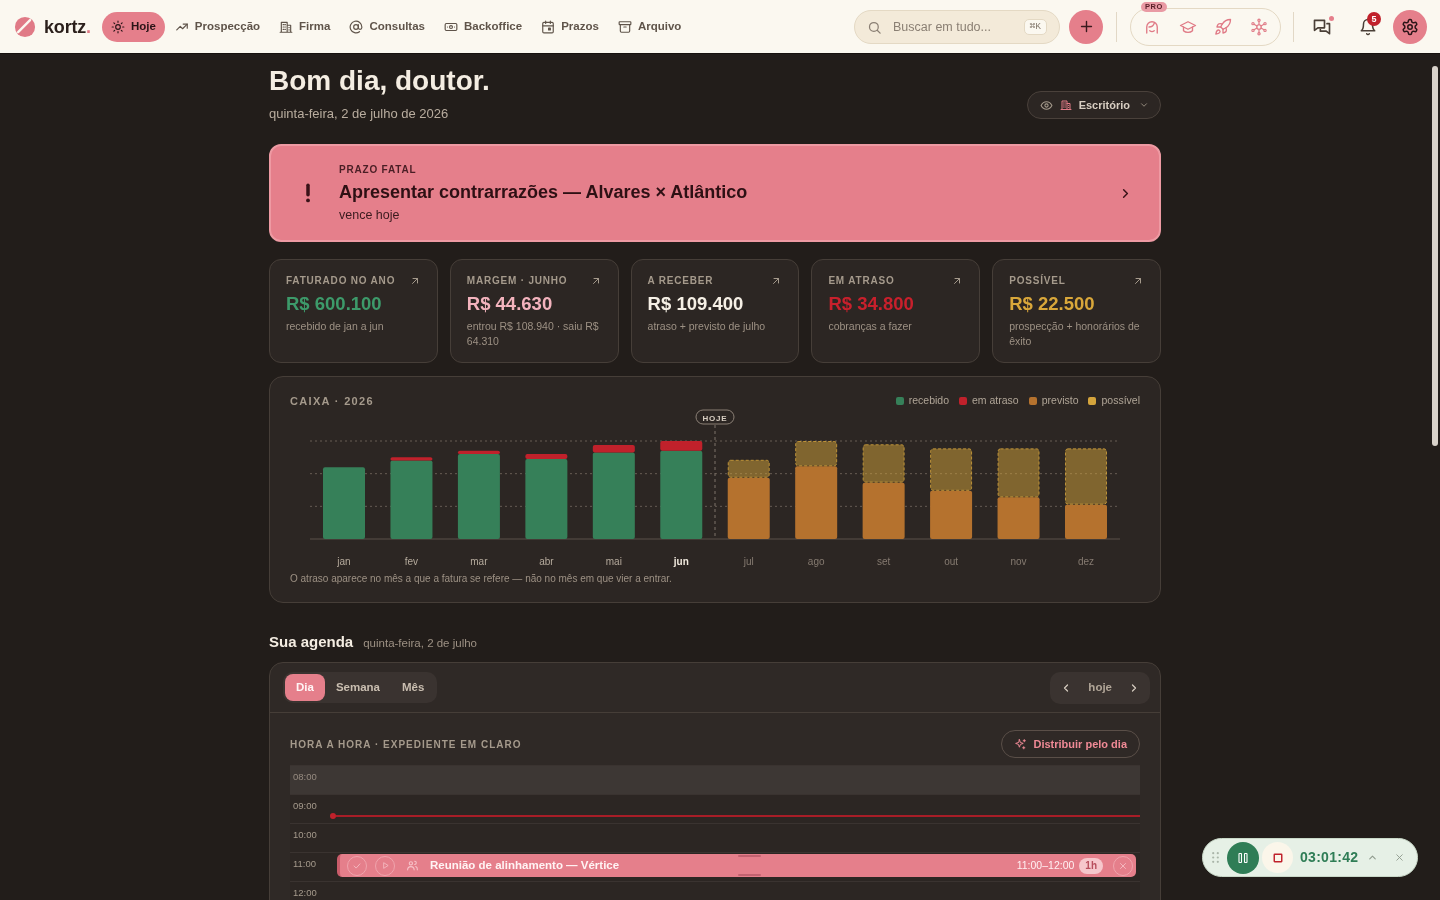 The height and width of the screenshot is (900, 1440). I want to click on kpi-card: EM ATRASO R$ 34.800 cobranças a fazer, so click(896, 311).